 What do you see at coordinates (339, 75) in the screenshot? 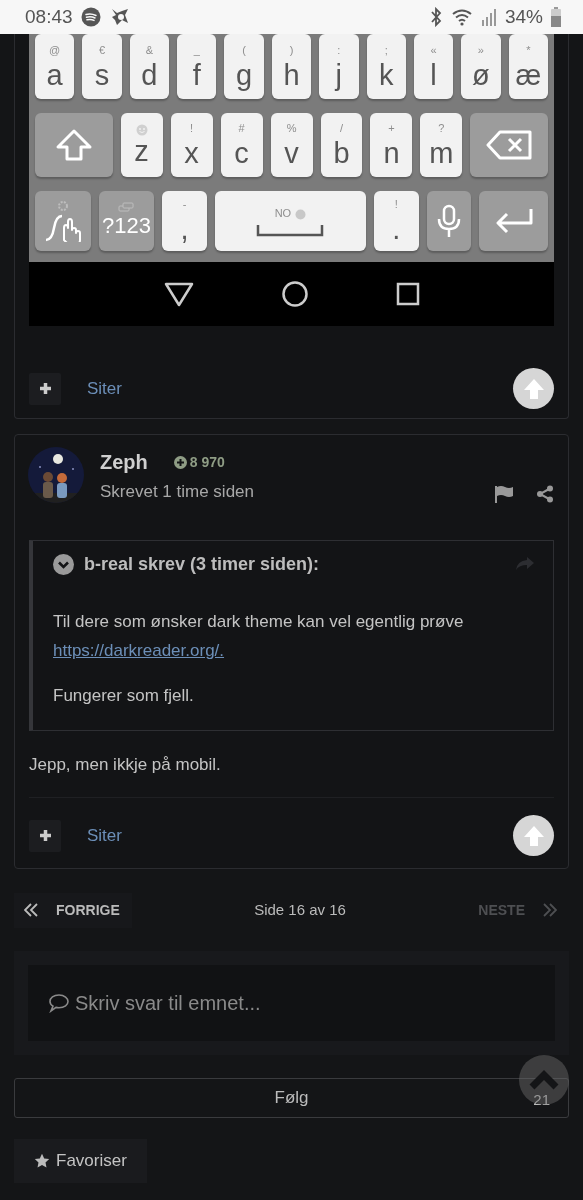
I see `key-letter: j` at bounding box center [339, 75].